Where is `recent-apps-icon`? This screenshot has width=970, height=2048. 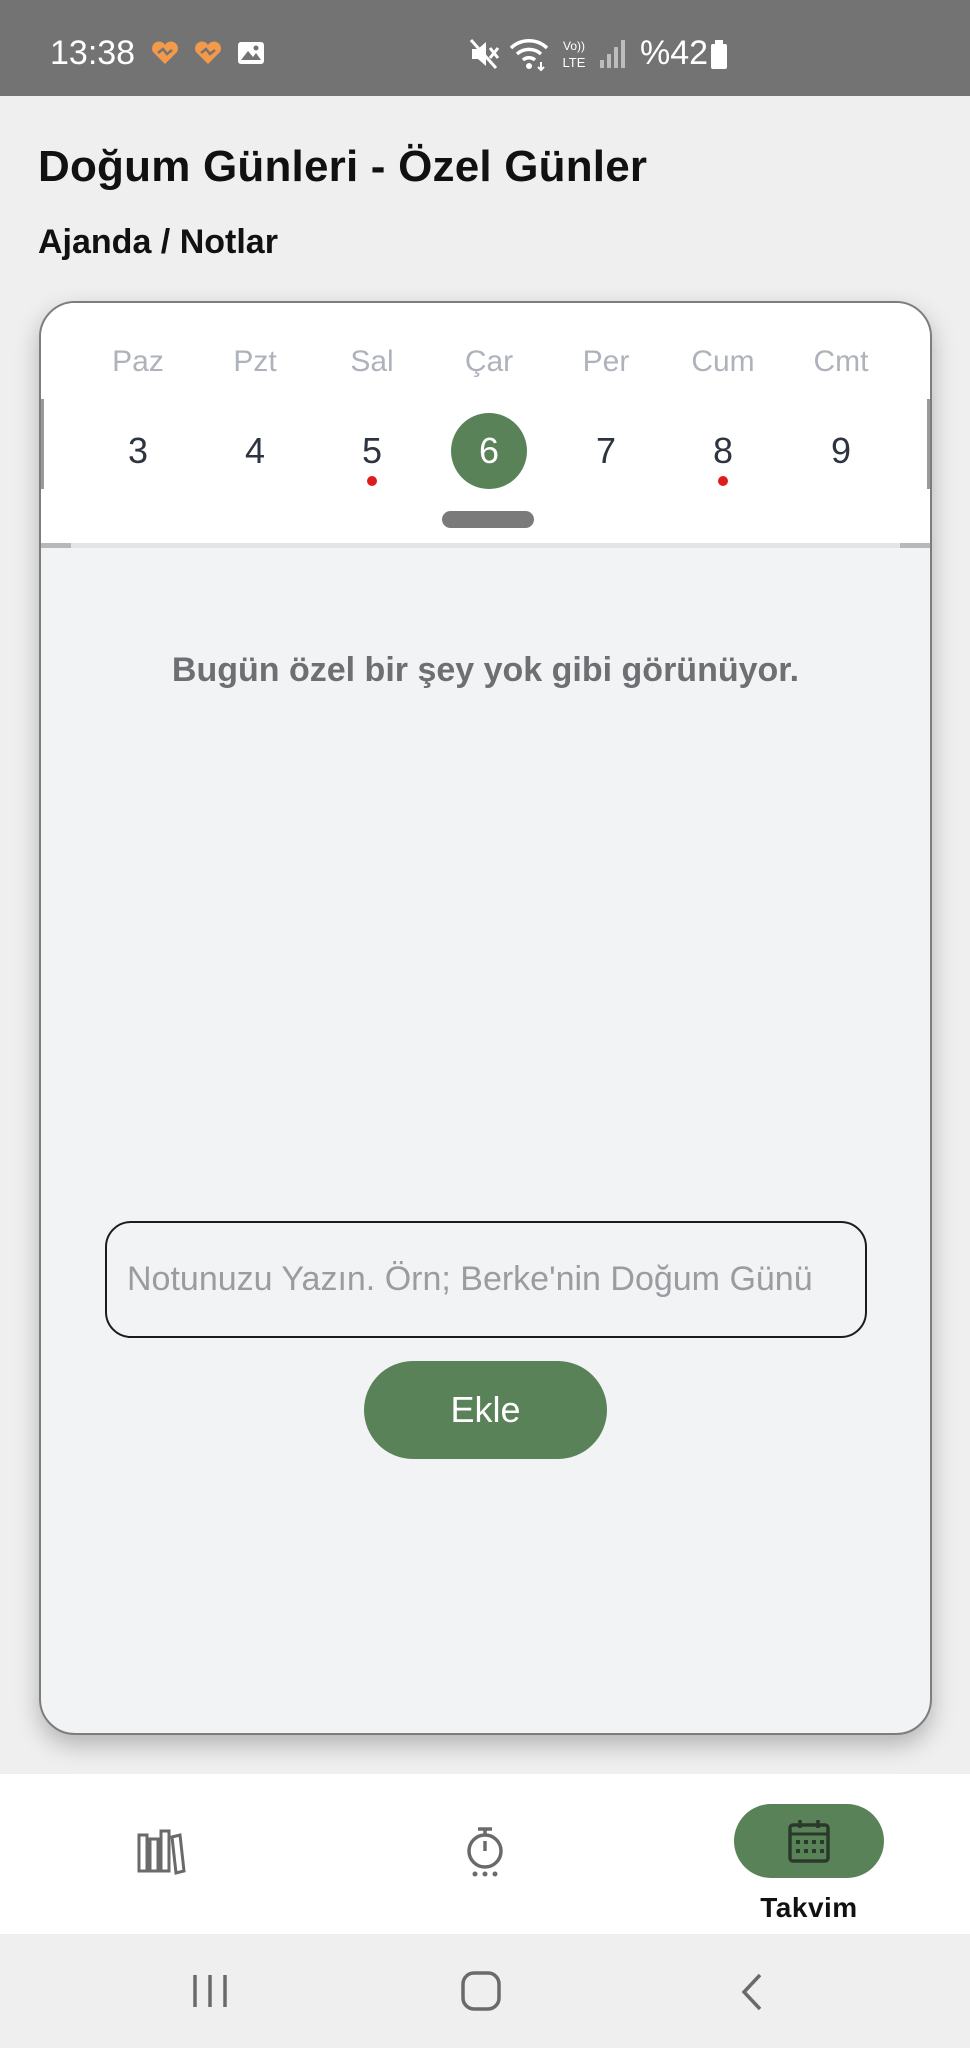 recent-apps-icon is located at coordinates (210, 1991).